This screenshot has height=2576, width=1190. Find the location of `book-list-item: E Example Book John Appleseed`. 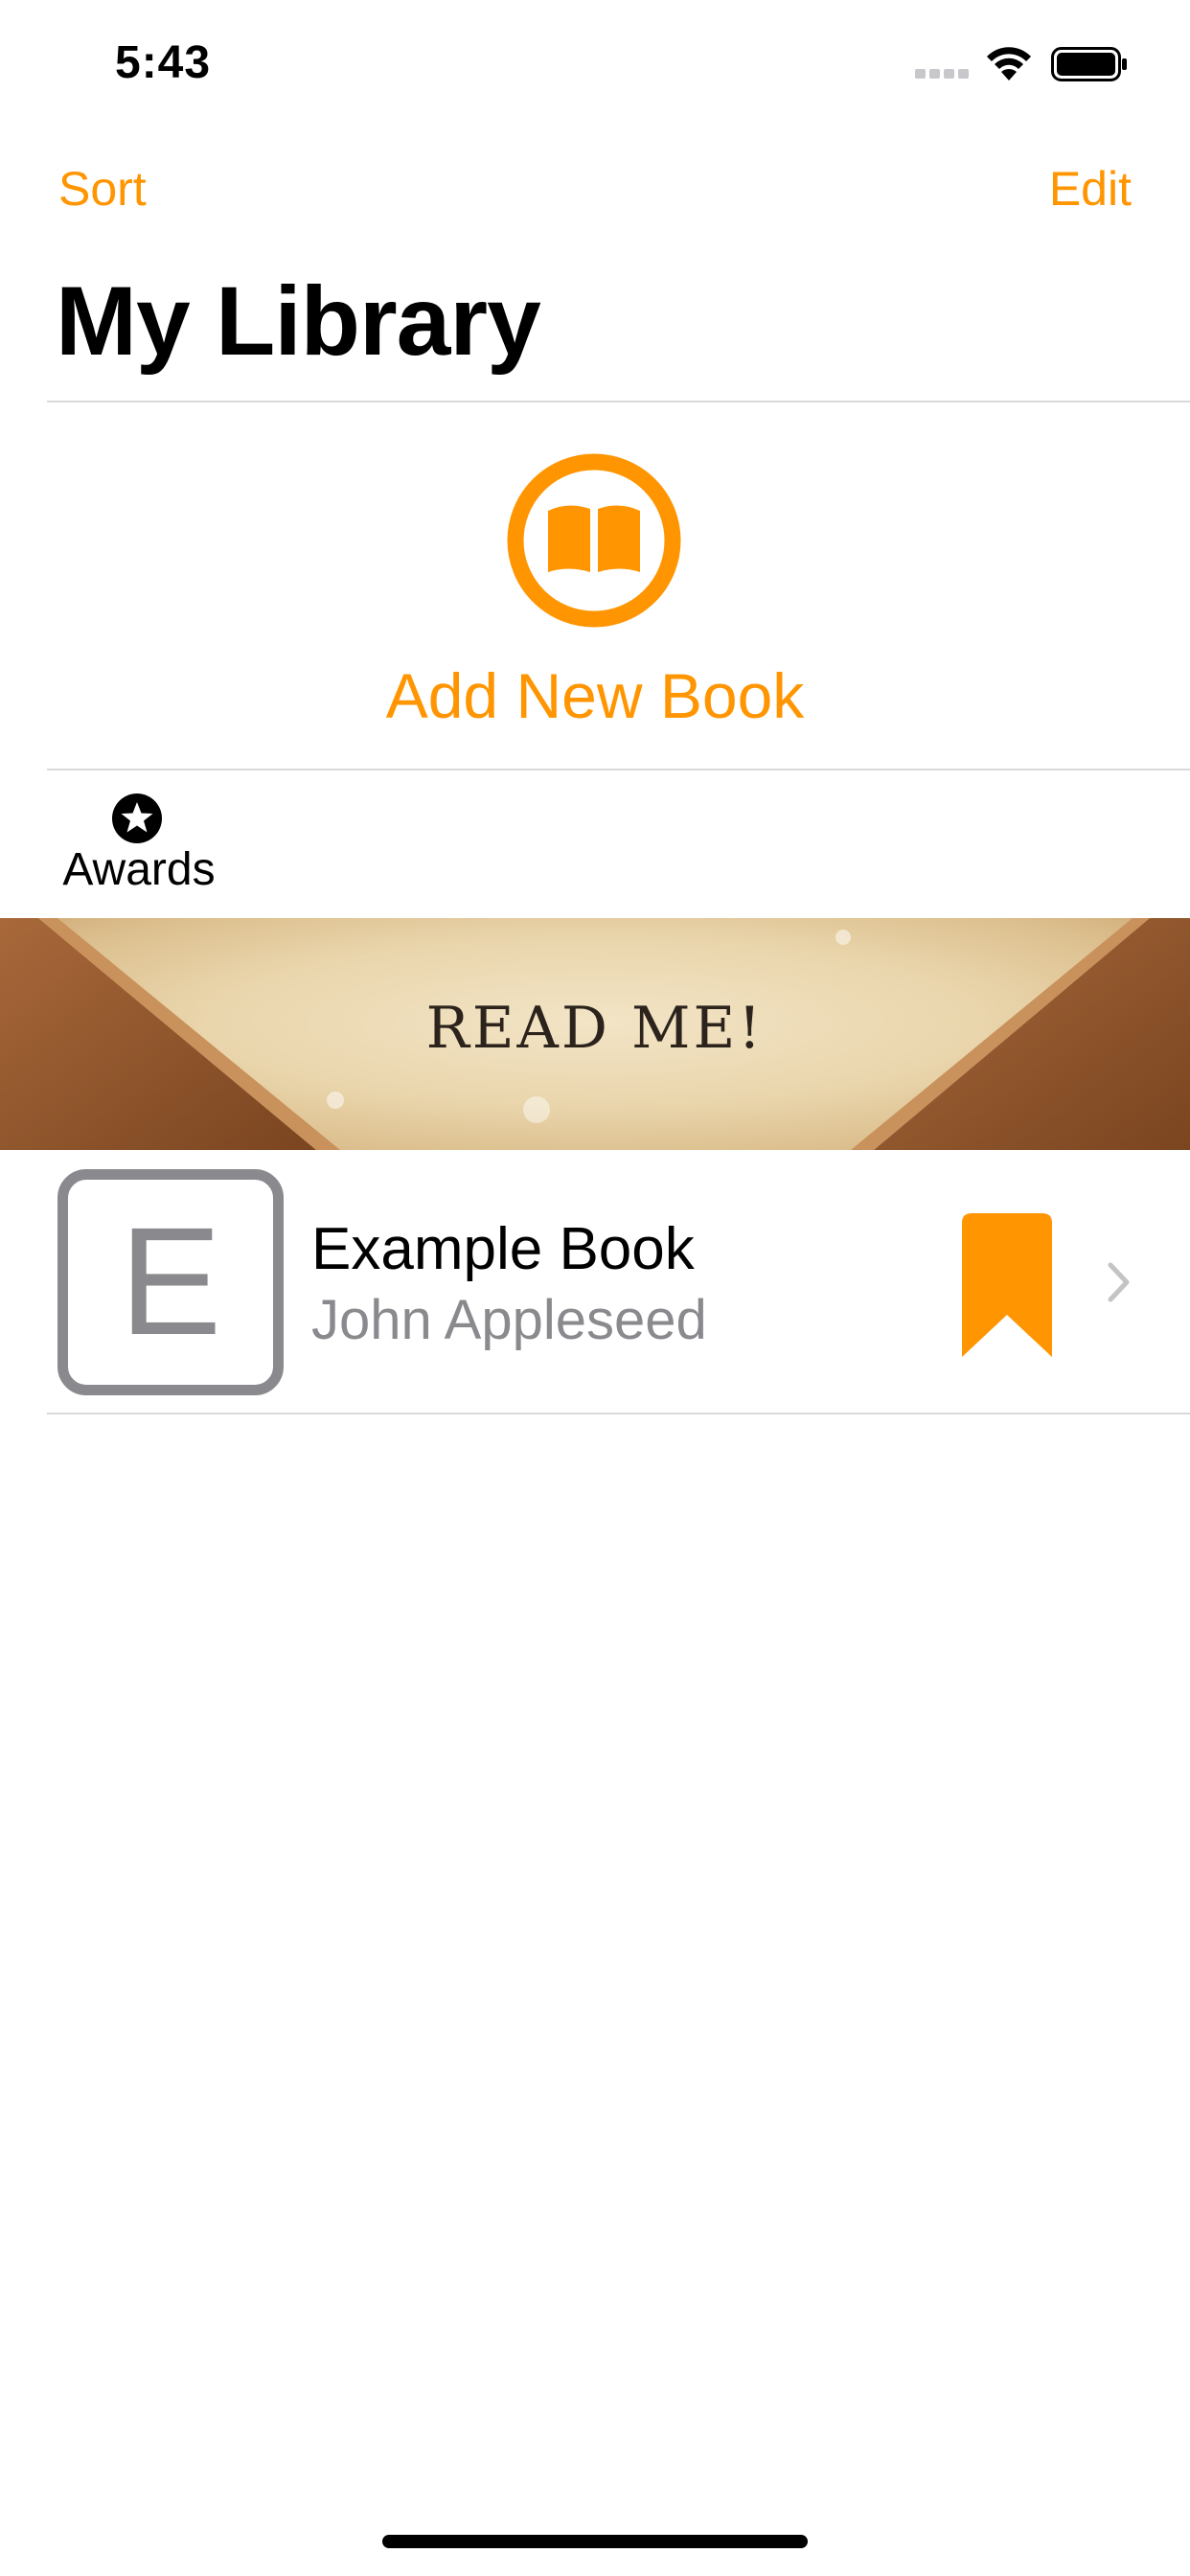

book-list-item: E Example Book John Appleseed is located at coordinates (595, 1282).